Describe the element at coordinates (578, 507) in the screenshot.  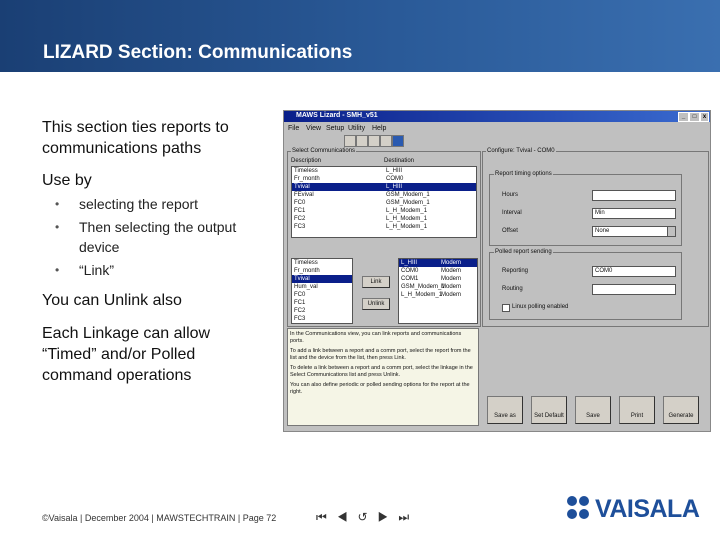
I see `vaisala-logo-mark-icon` at that location.